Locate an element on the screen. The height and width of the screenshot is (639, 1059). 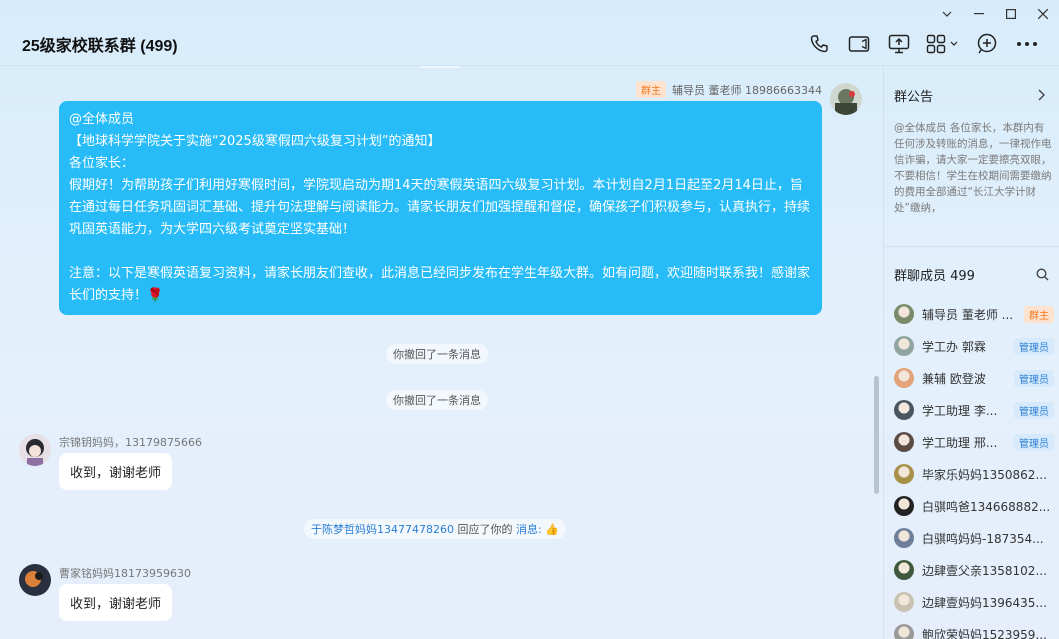
reaction-target: 消息: is located at coordinates (529, 529).